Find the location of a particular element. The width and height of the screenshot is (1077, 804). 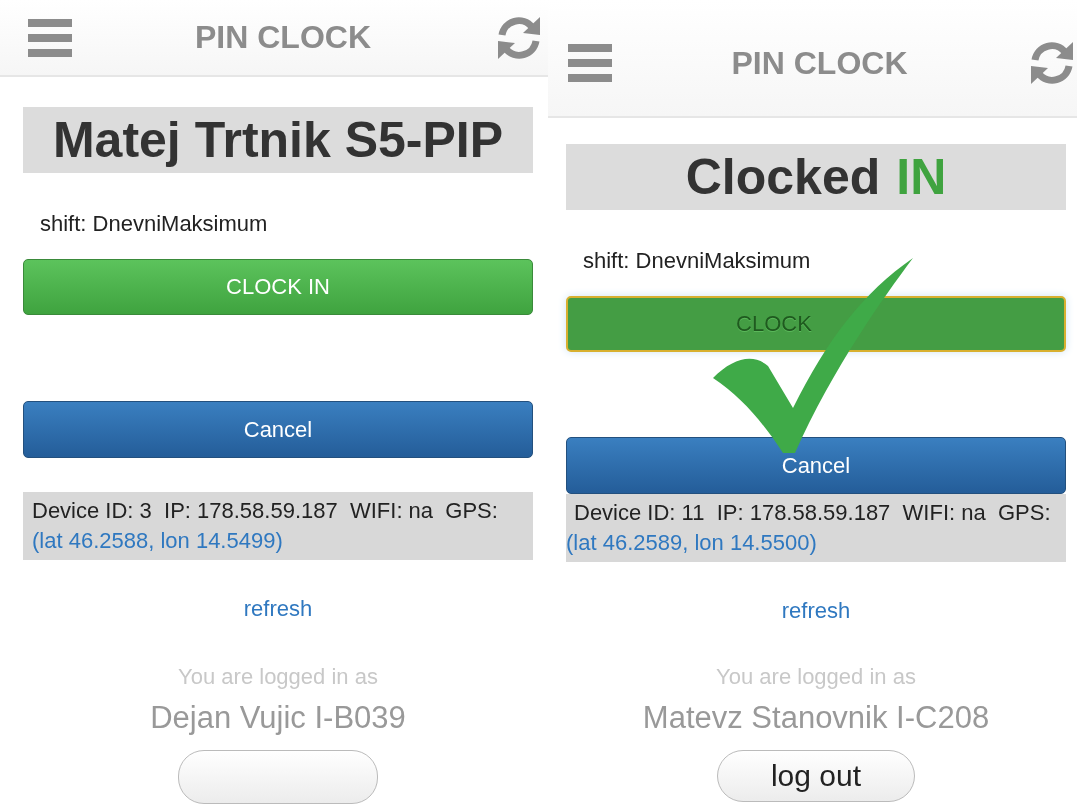

banner-text: Clocked is located at coordinates (783, 177).